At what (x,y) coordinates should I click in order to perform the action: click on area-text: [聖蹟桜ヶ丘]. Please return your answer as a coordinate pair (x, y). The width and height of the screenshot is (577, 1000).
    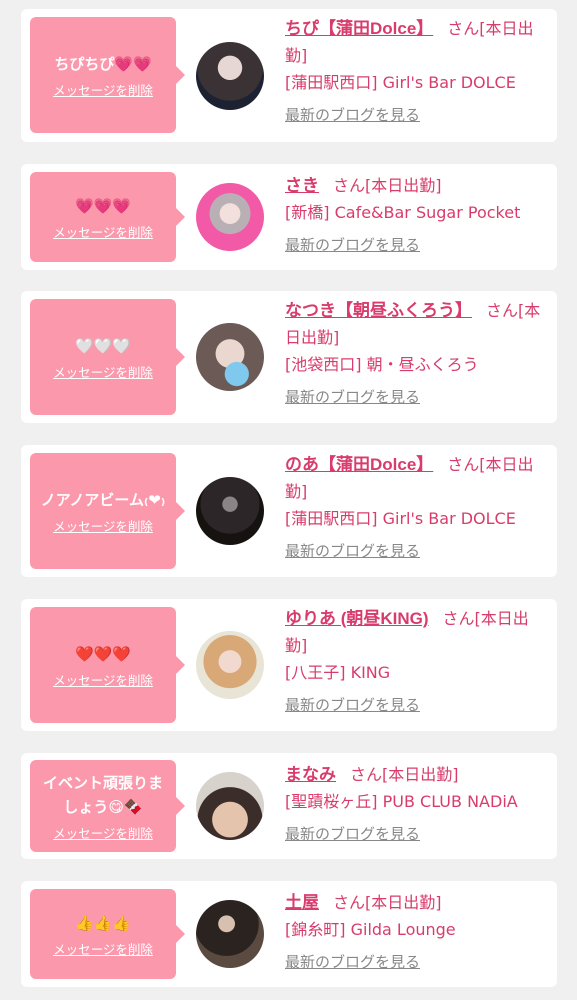
    Looking at the image, I should click on (331, 801).